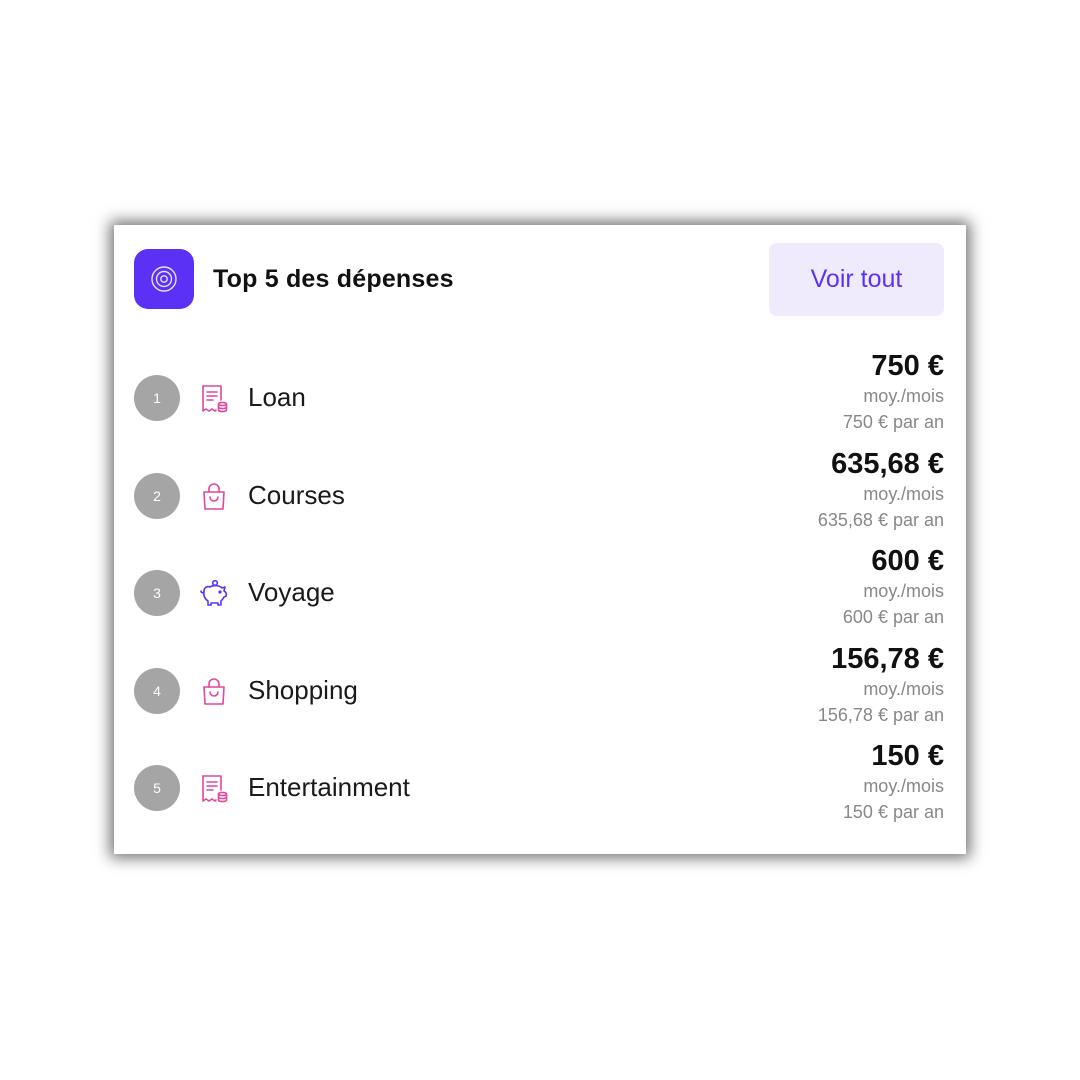  Describe the element at coordinates (329, 787) in the screenshot. I see `category-label: Entertainment` at that location.